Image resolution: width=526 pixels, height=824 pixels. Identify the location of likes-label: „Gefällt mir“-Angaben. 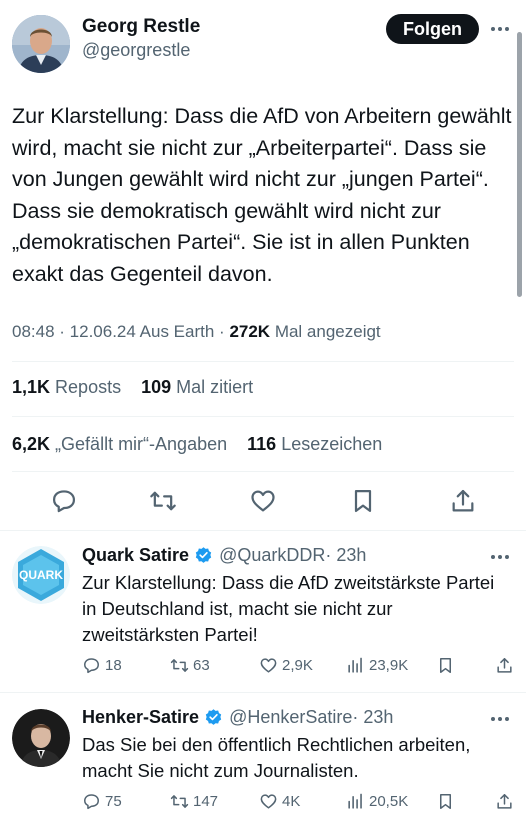
(141, 444).